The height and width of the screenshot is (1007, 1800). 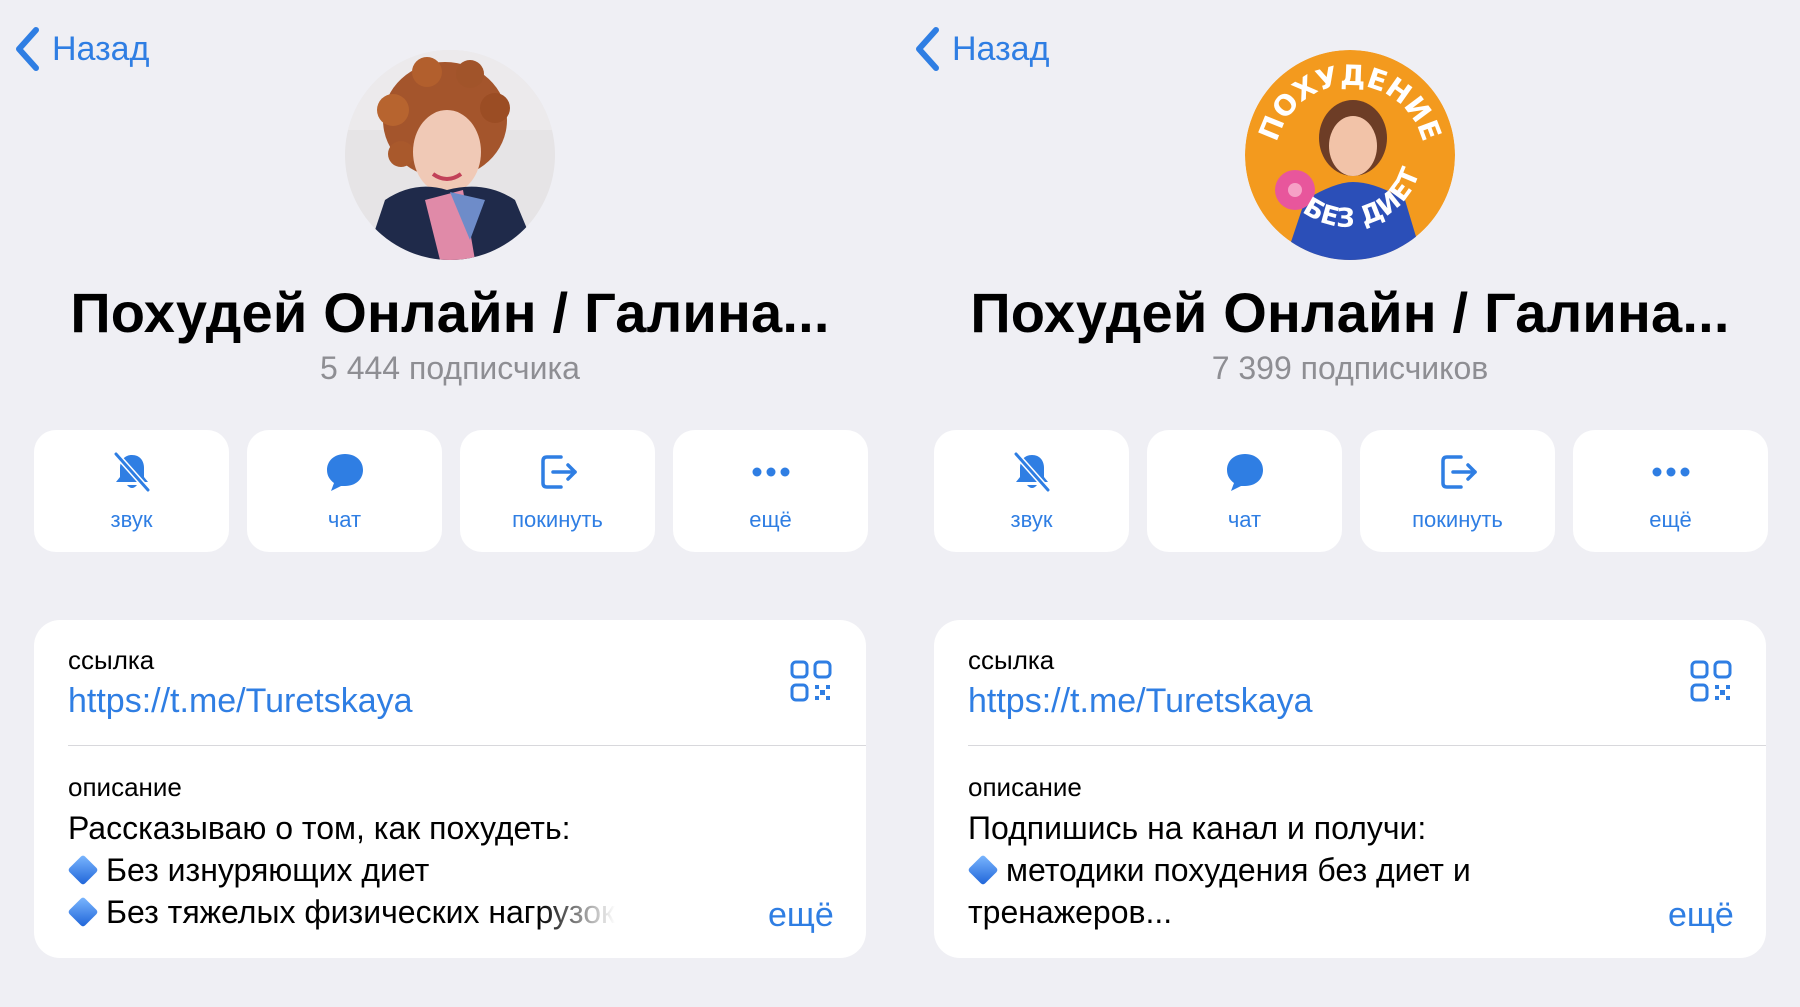 I want to click on channel-avatar: ПОХУДЕНИЕ БЕЗ ДИЕТ, so click(x=1350, y=155).